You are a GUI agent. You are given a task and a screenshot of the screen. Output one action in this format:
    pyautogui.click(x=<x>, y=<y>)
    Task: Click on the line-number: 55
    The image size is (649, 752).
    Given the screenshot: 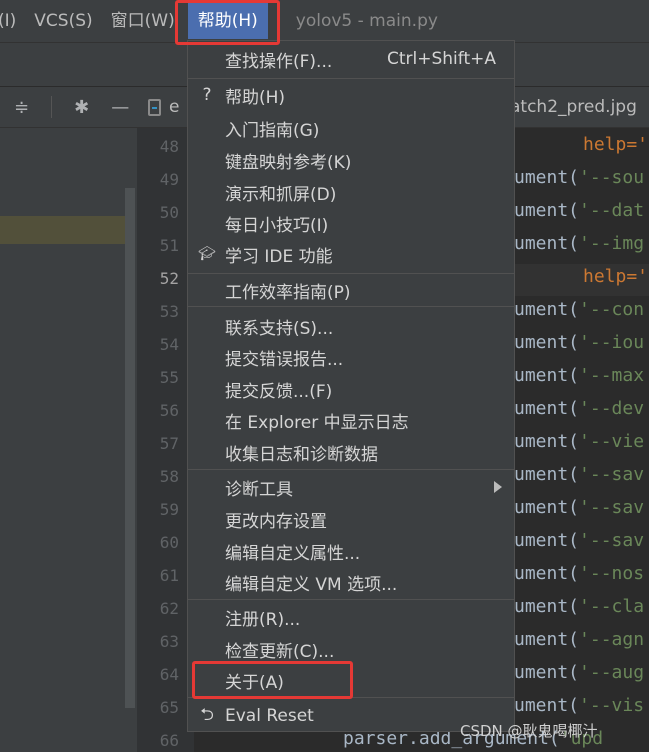 What is the action you would take?
    pyautogui.click(x=169, y=377)
    